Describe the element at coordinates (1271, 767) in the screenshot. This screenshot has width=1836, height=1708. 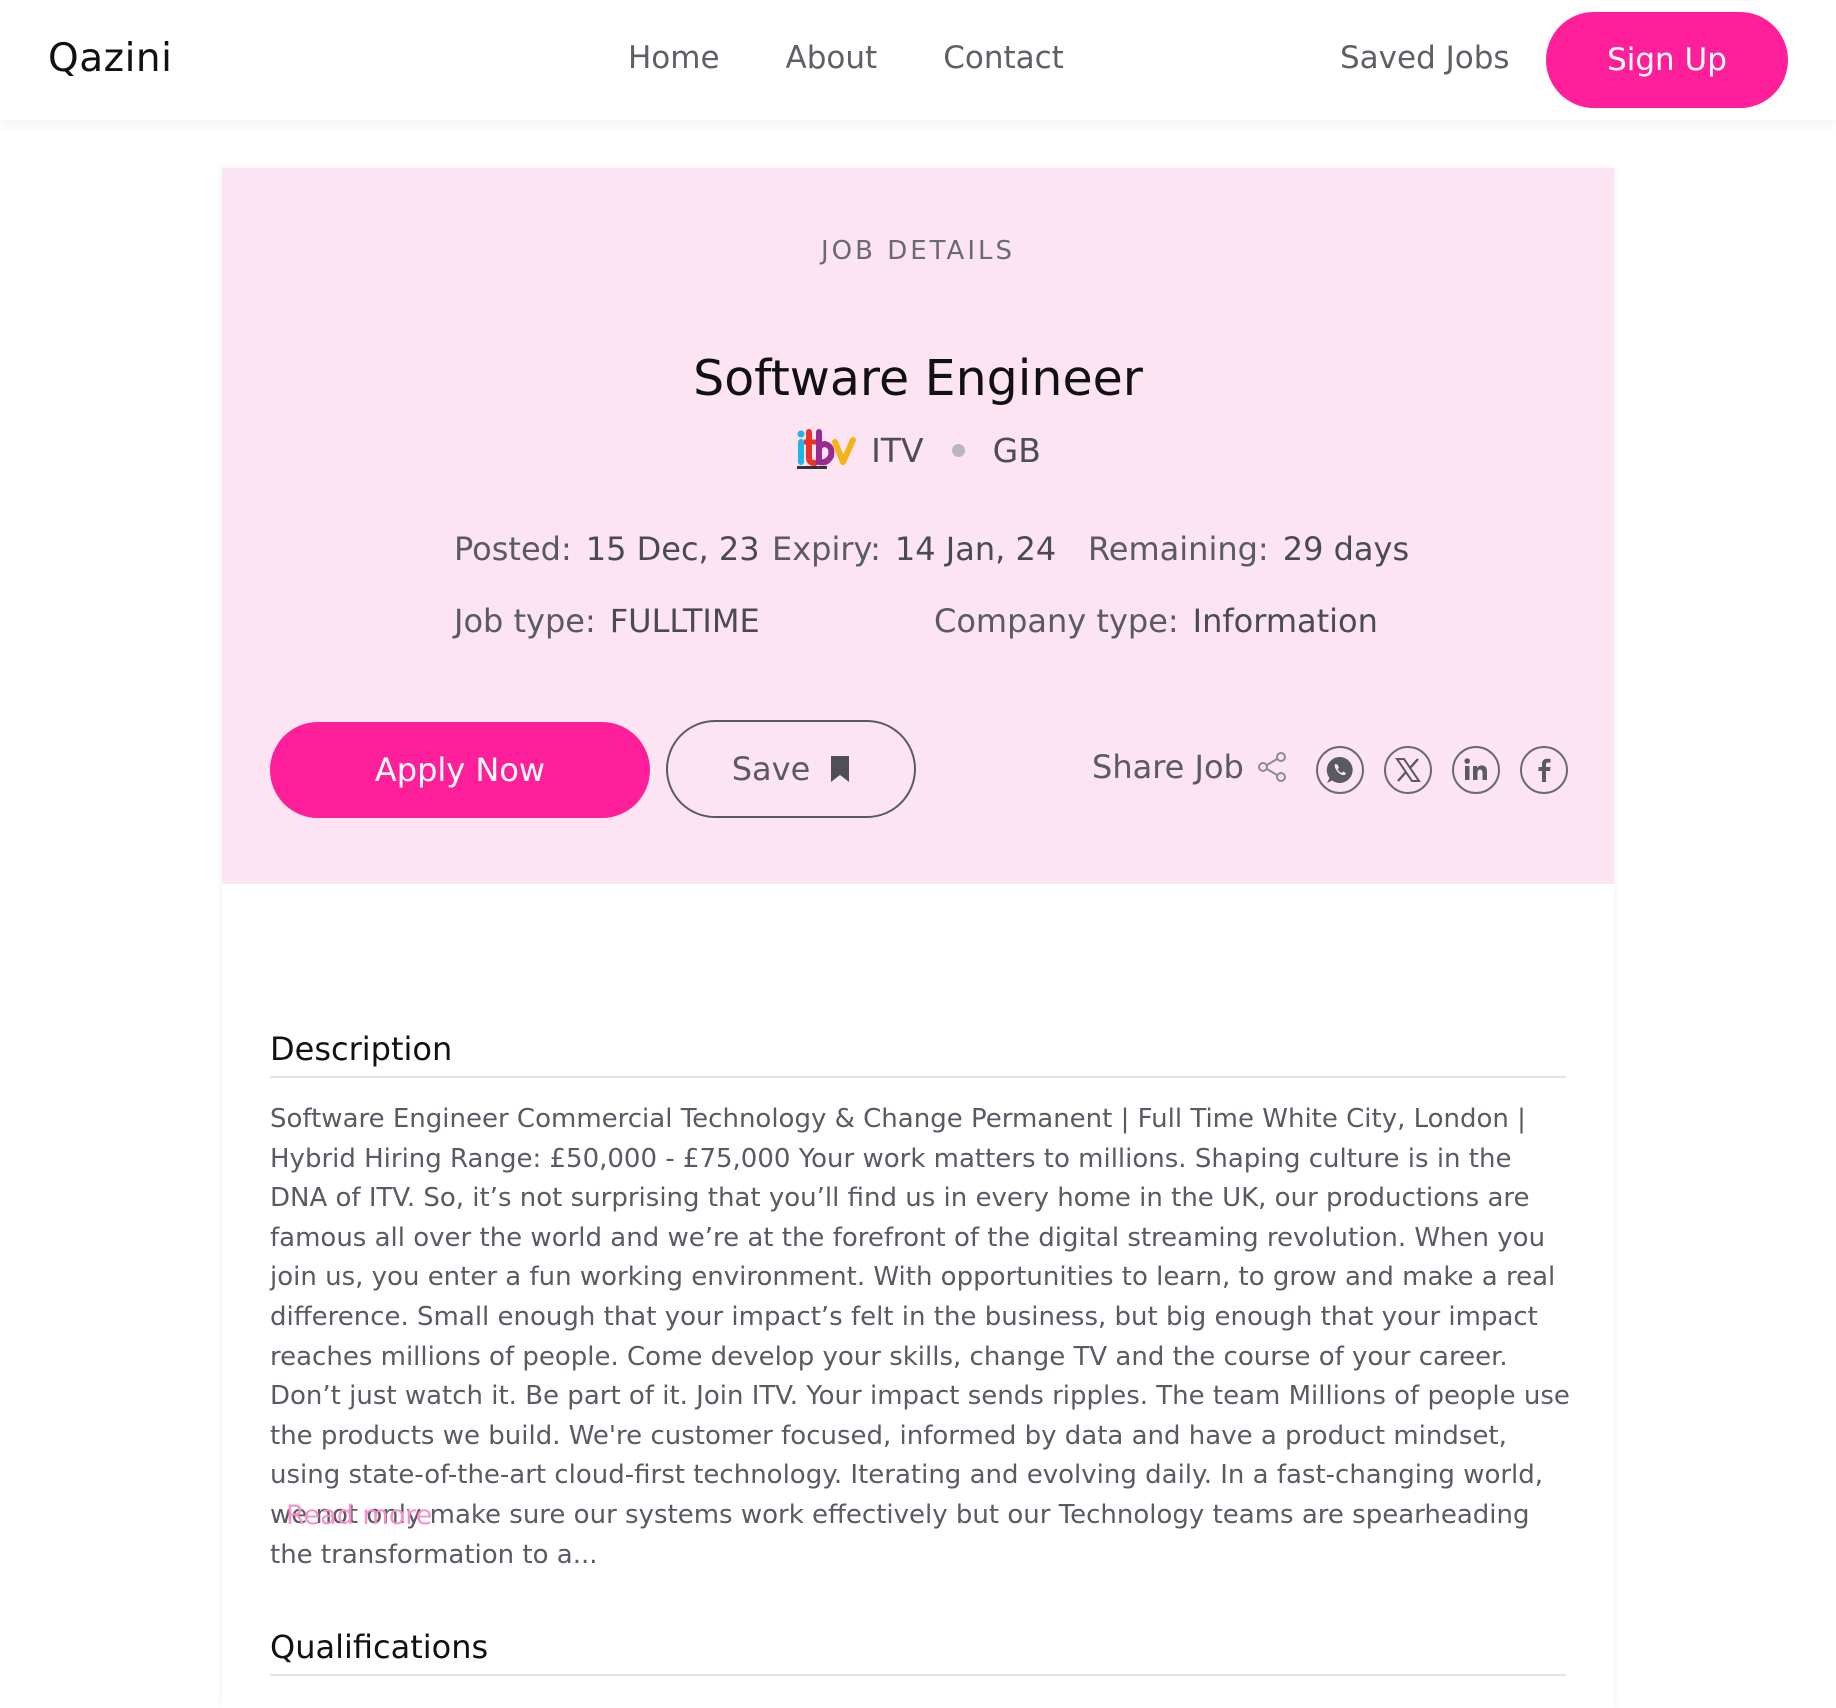
I see `share-icon` at that location.